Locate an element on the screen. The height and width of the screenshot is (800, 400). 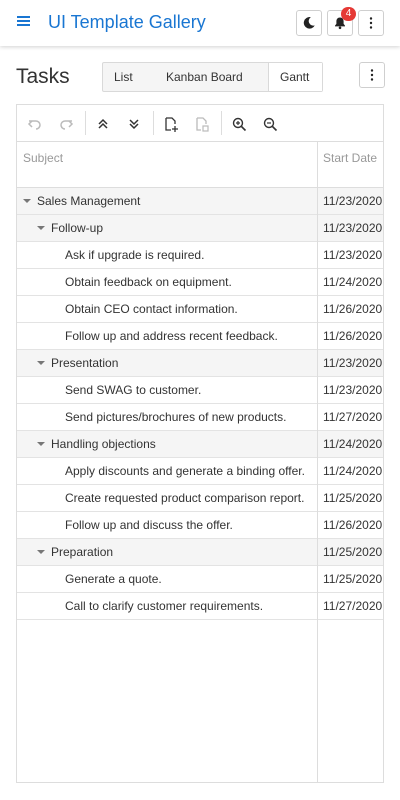
collapse-all-button is located at coordinates (103, 124).